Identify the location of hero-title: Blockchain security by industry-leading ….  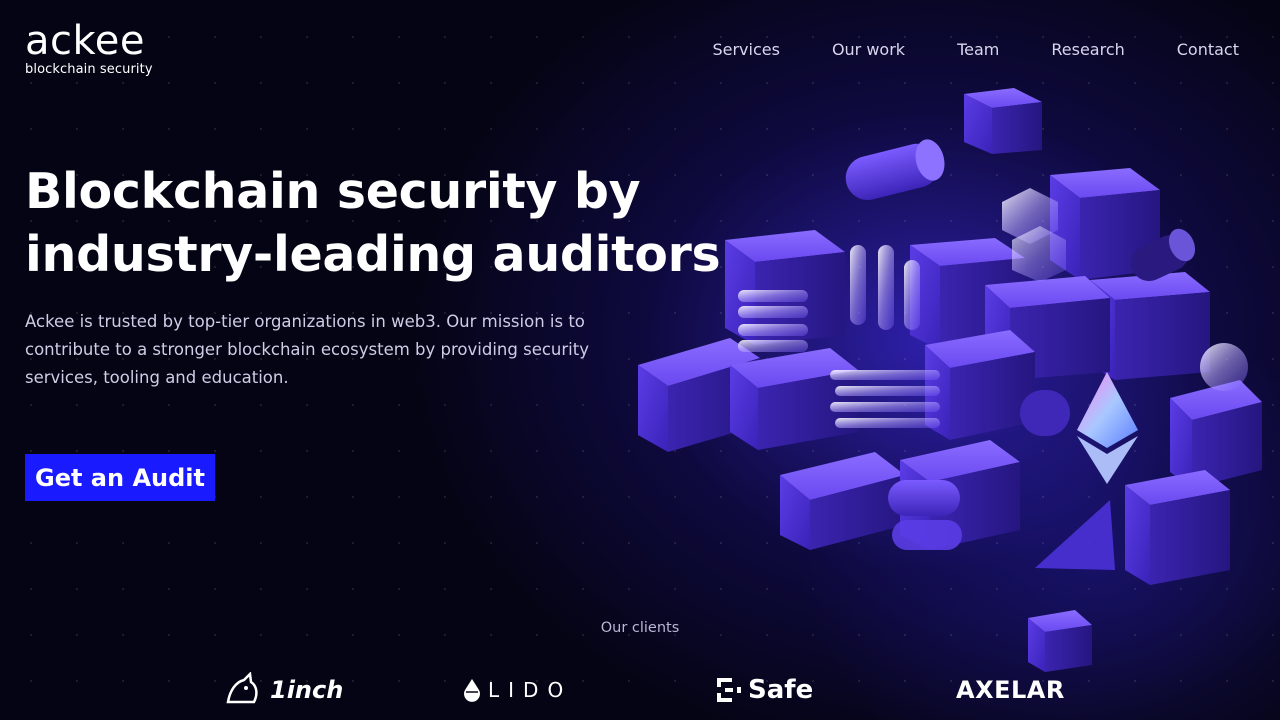
(375, 223).